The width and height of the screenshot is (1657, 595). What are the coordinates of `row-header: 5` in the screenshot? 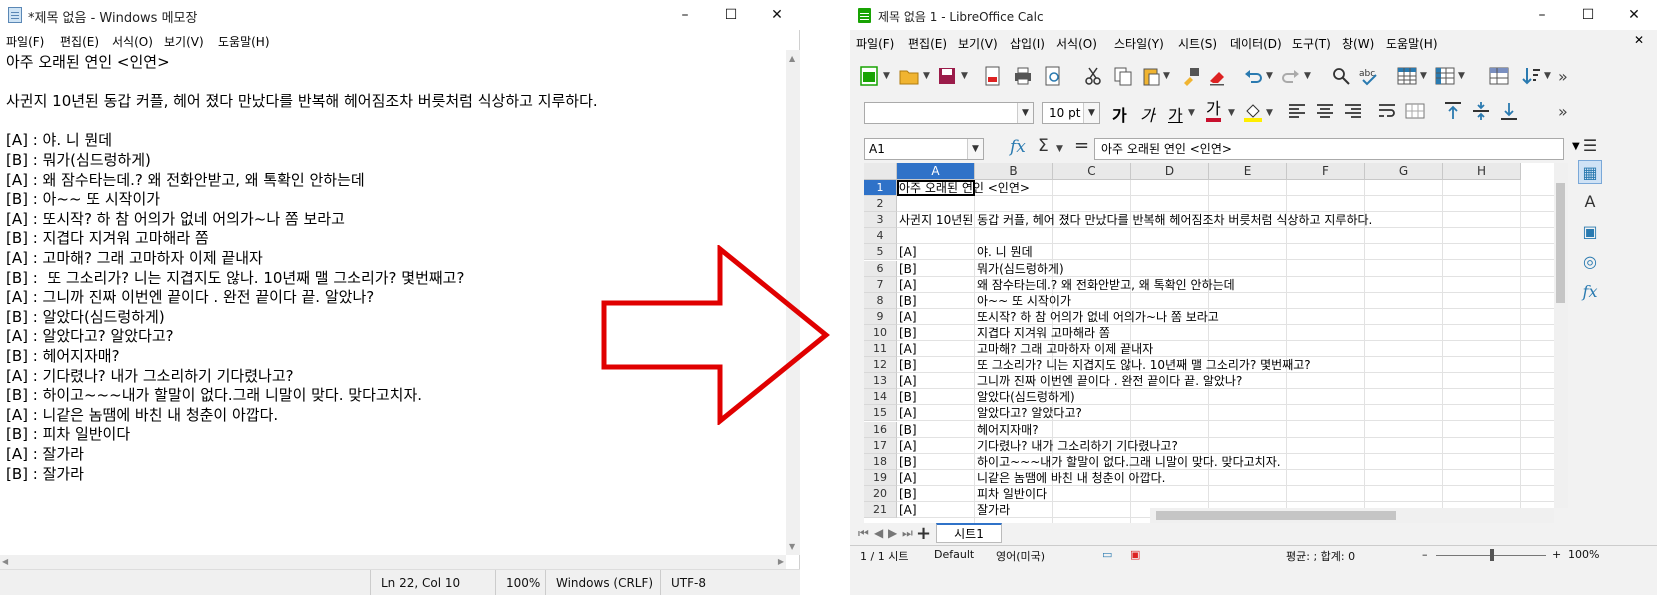 It's located at (880, 252).